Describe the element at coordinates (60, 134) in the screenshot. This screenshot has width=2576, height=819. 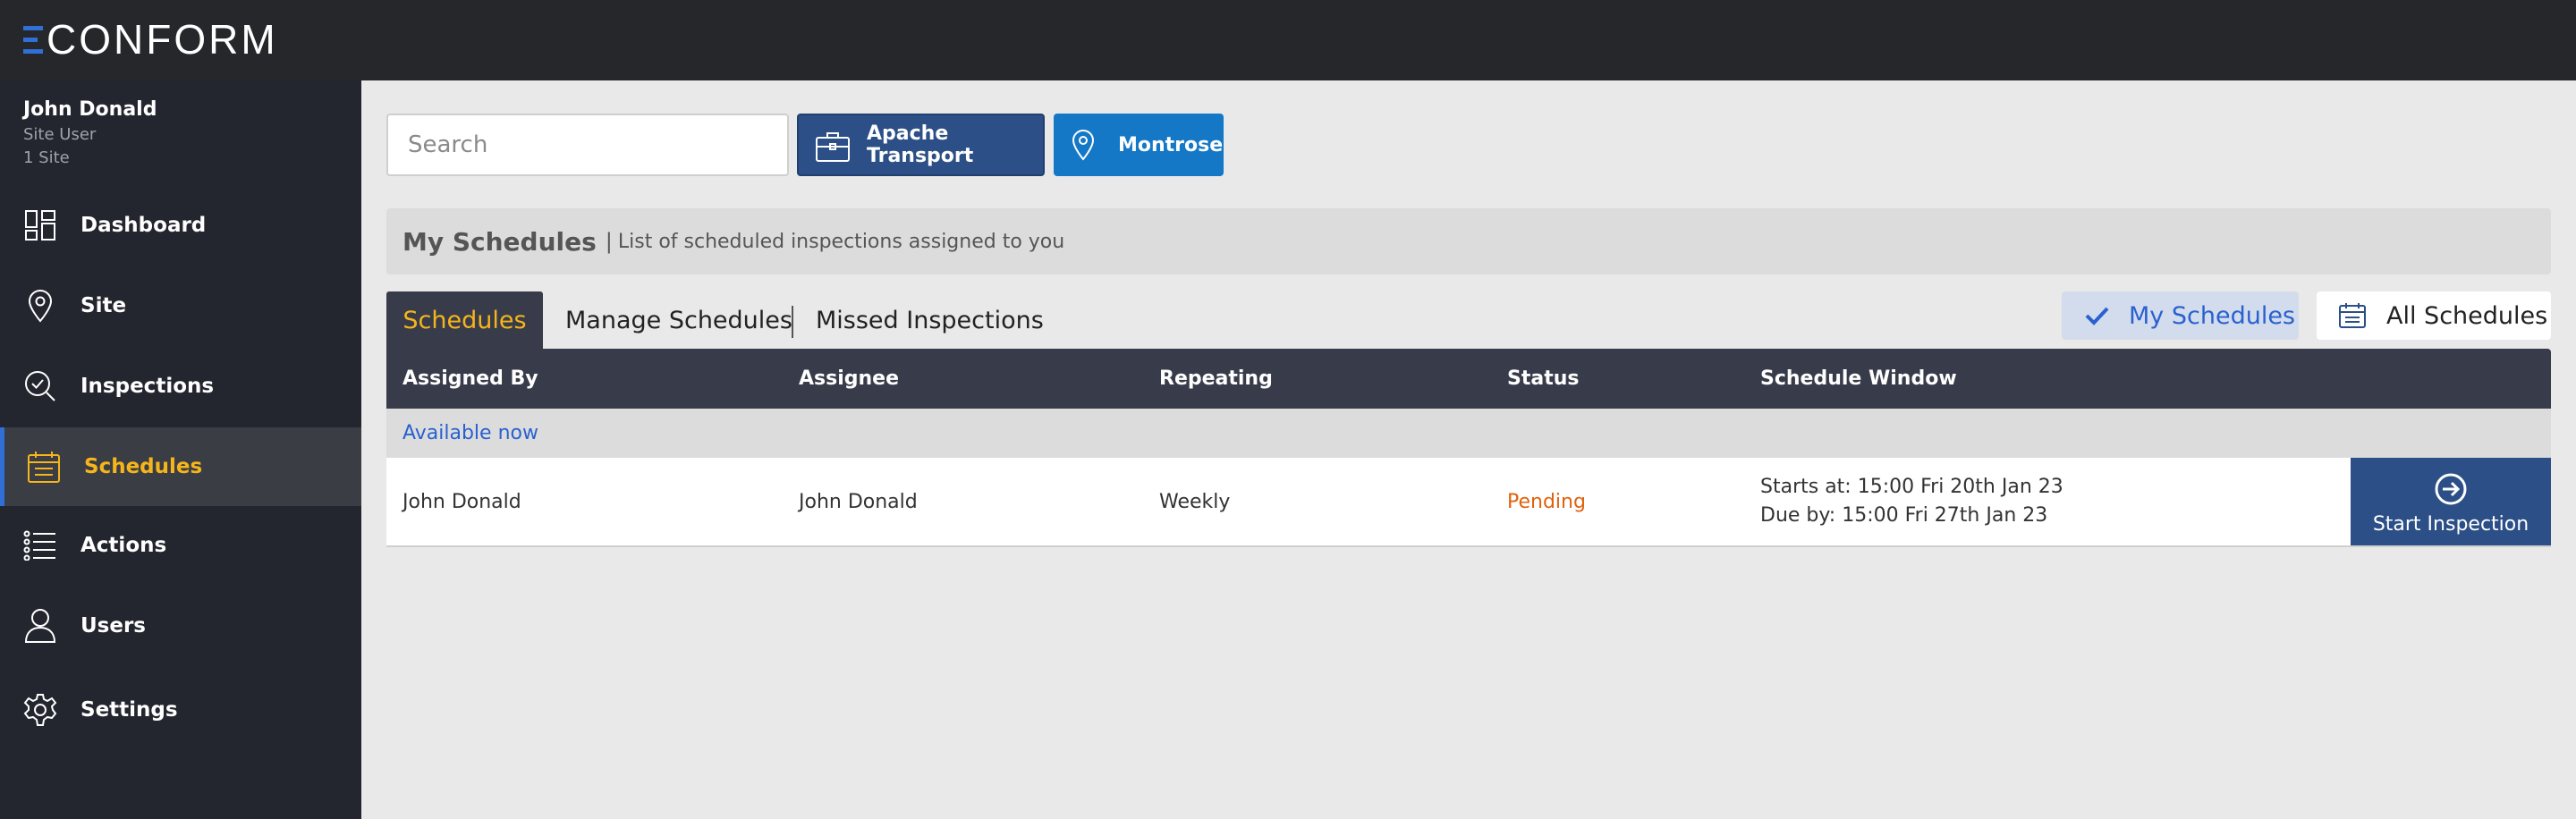
I see `user-role: Site User` at that location.